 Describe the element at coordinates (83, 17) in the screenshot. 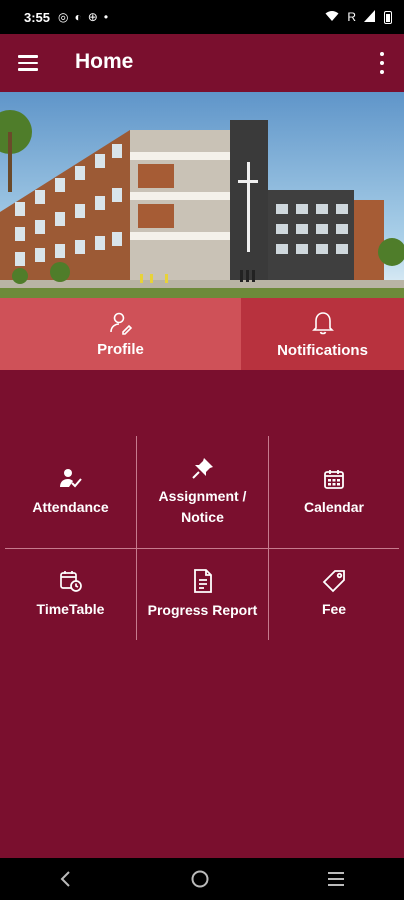

I see `notification-icons: ◎ ◐ ⊕ •` at that location.